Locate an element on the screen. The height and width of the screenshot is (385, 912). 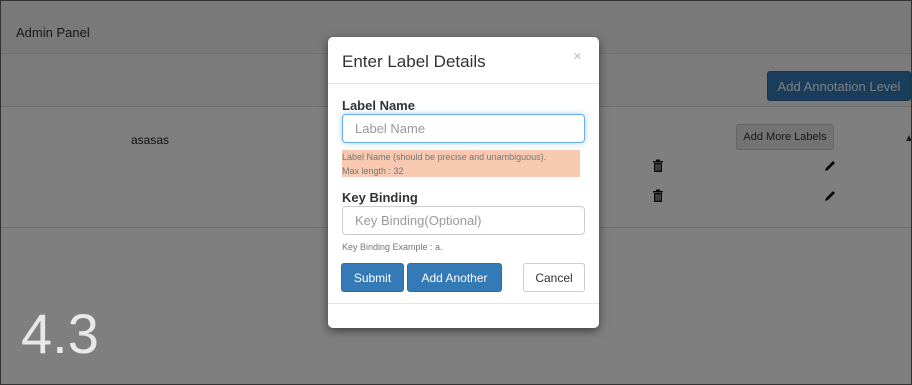
add-another-button: Add Another is located at coordinates (454, 277).